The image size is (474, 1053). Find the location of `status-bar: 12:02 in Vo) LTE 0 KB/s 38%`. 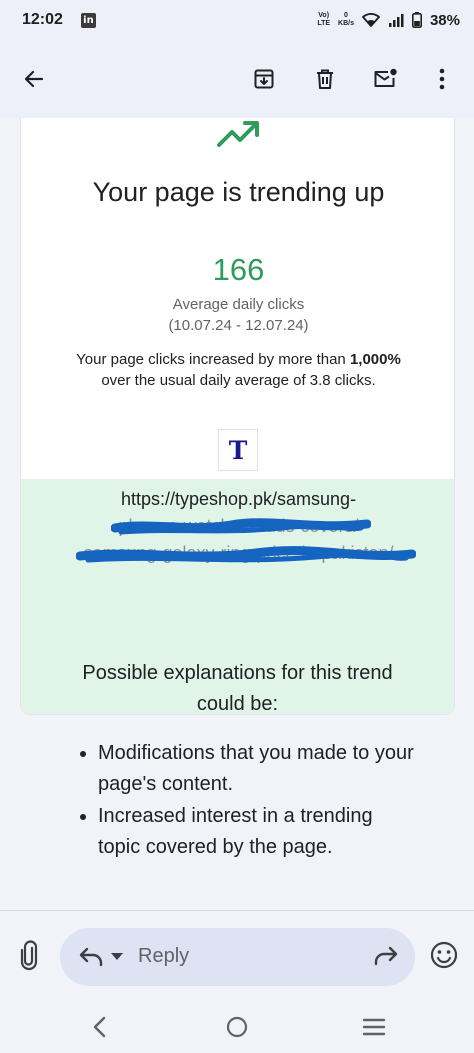

status-bar: 12:02 in Vo) LTE 0 KB/s 38% is located at coordinates (237, 20).